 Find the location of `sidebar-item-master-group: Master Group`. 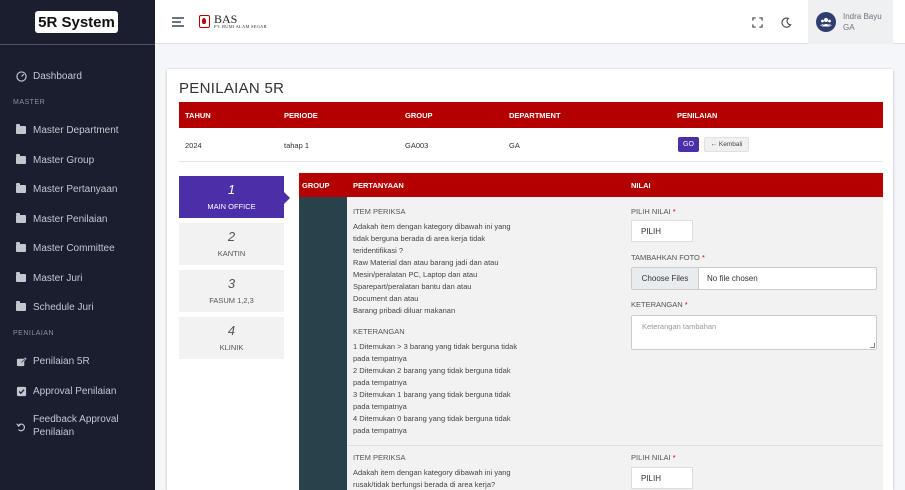

sidebar-item-master-group: Master Group is located at coordinates (77, 160).